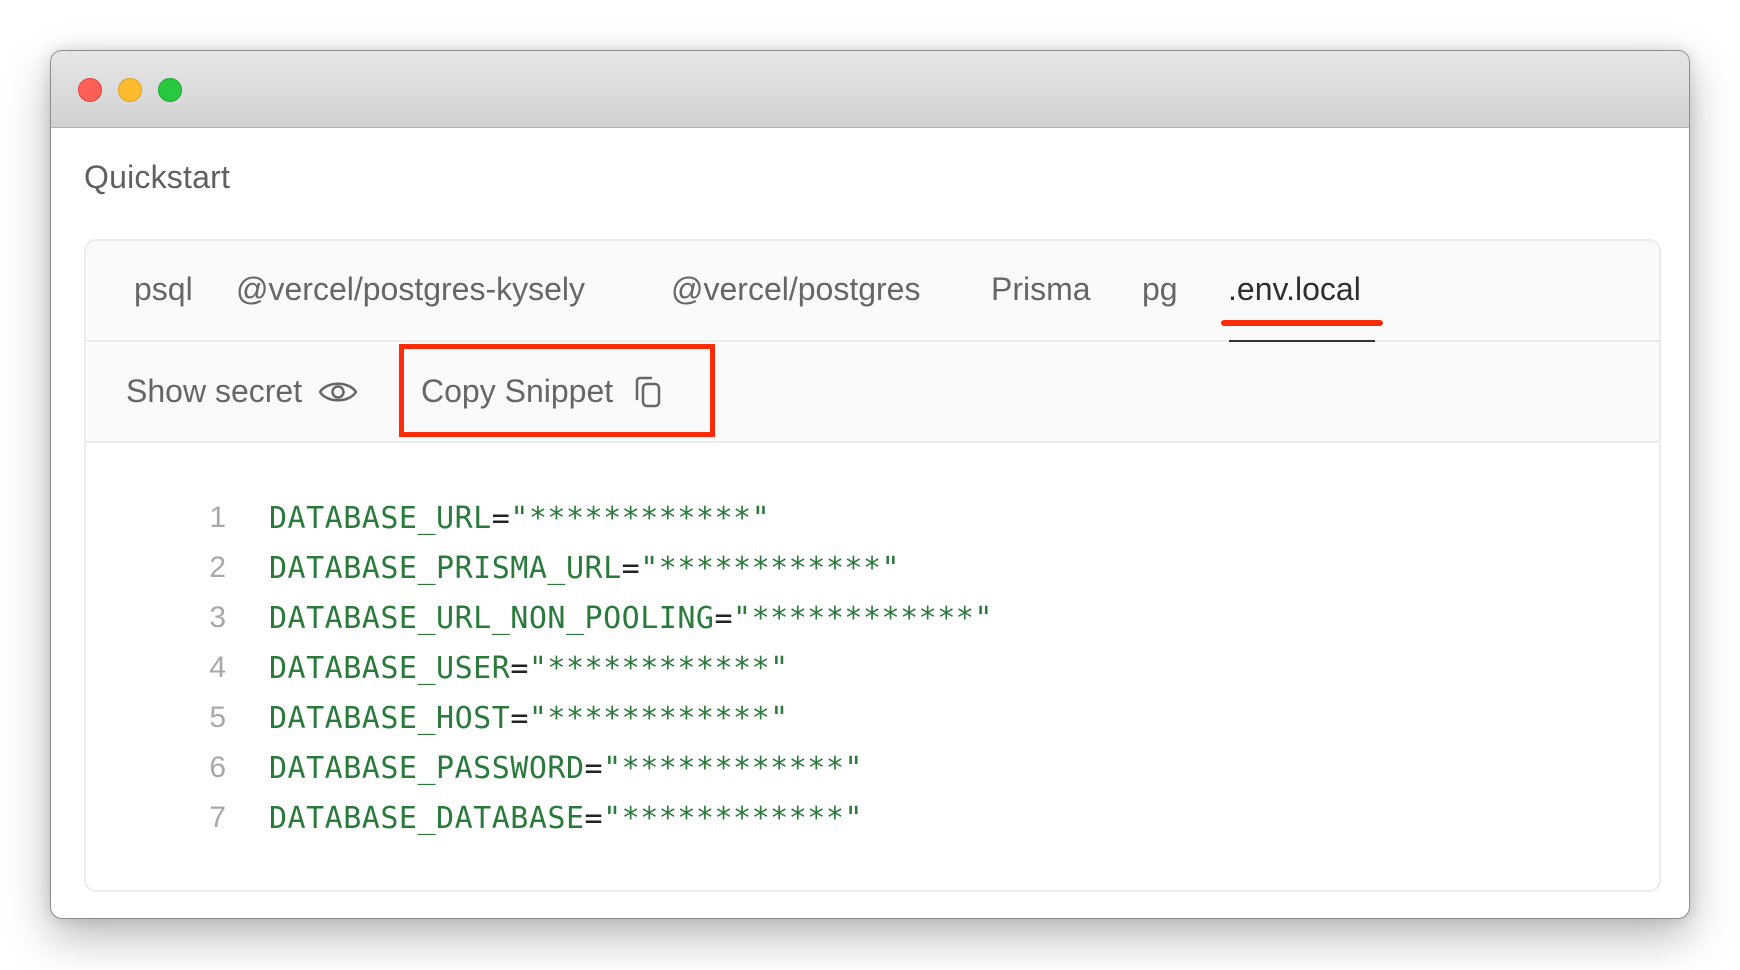  Describe the element at coordinates (445, 568) in the screenshot. I see `env-key: DATABASE_PRISMA_URL` at that location.